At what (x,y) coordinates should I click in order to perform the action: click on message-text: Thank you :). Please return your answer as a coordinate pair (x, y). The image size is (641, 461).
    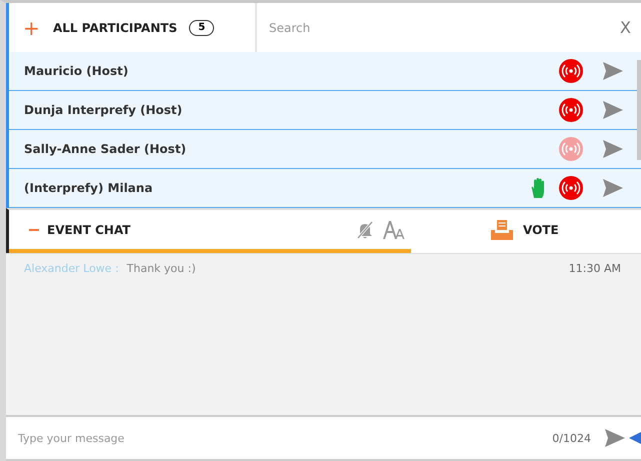
    Looking at the image, I should click on (161, 268).